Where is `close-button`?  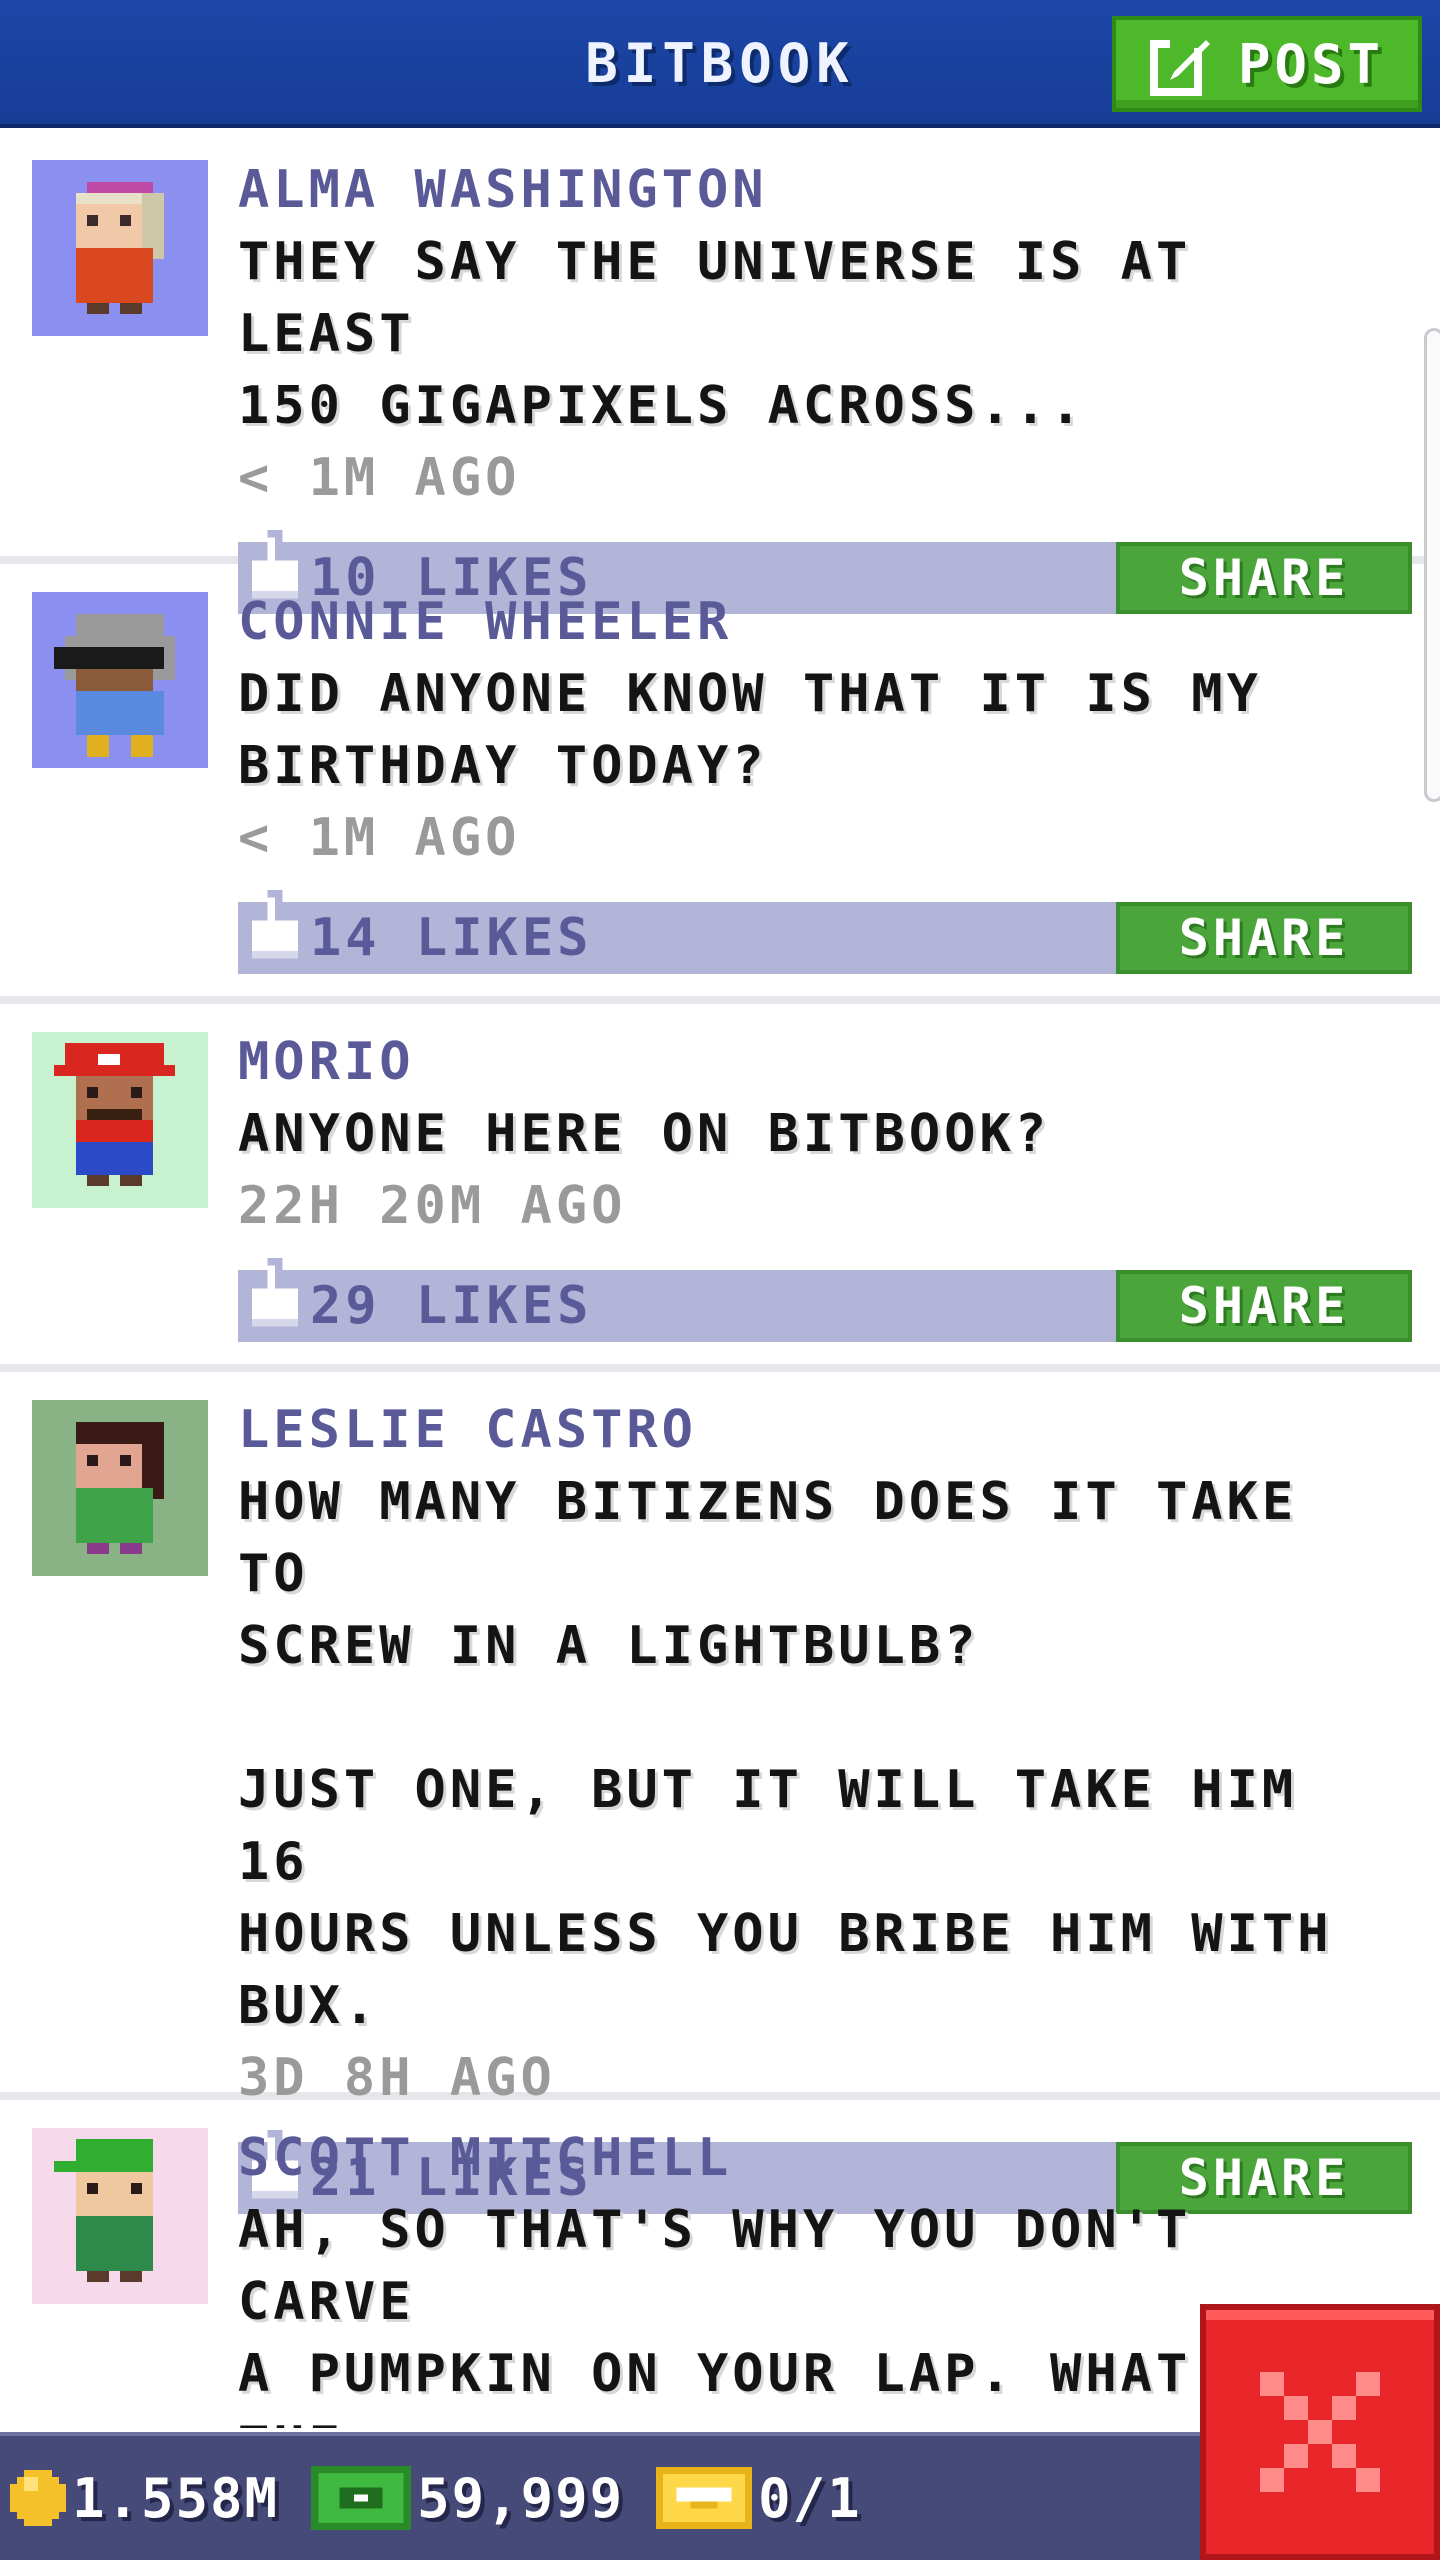
close-button is located at coordinates (1320, 2432).